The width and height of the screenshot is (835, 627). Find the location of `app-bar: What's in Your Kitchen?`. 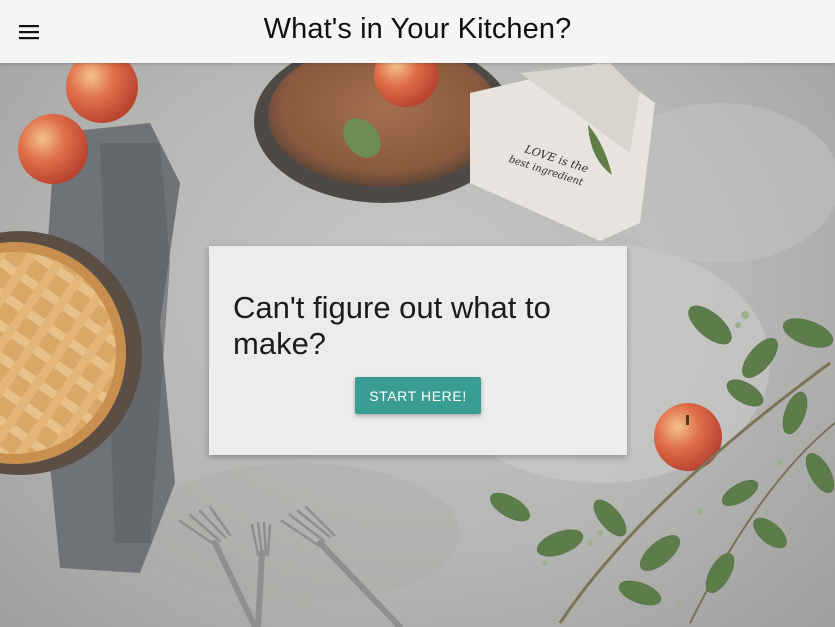

app-bar: What's in Your Kitchen? is located at coordinates (417, 31).